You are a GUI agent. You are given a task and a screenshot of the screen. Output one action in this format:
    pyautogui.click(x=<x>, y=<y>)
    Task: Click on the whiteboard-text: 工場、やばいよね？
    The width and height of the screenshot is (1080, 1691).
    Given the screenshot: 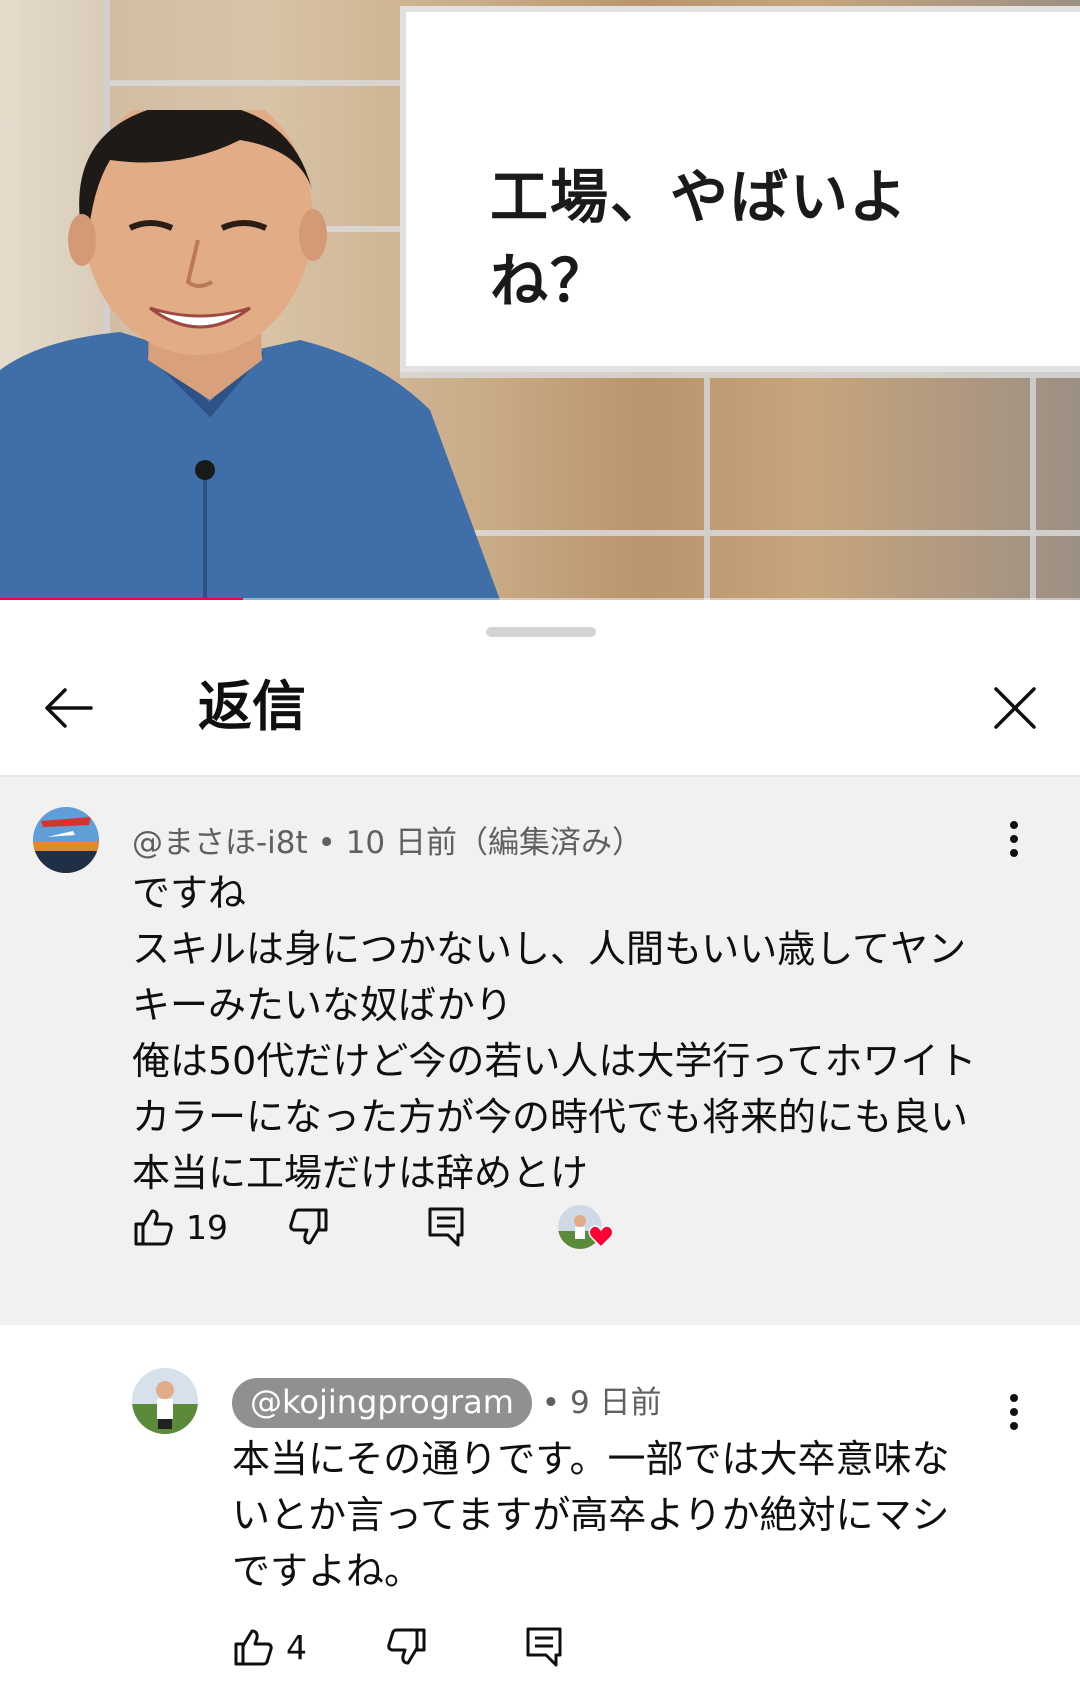 What is the action you would take?
    pyautogui.click(x=699, y=239)
    